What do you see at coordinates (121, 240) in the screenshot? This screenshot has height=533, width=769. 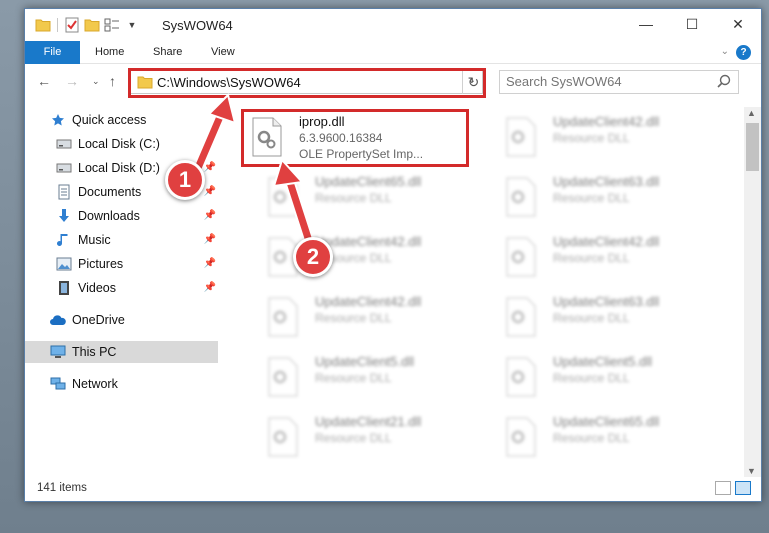 I see `sidebar-item-music: Music 📌` at bounding box center [121, 240].